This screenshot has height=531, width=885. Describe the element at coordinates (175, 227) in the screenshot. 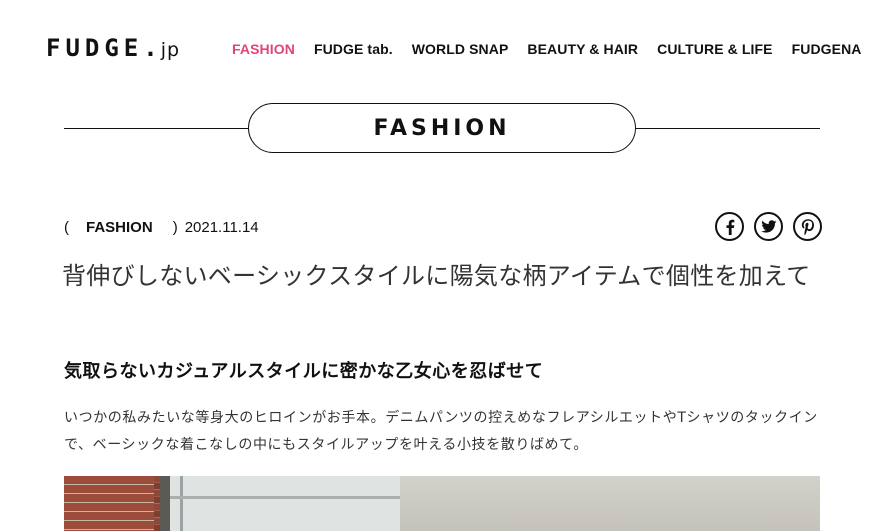

I see `category-paren-close: )` at that location.